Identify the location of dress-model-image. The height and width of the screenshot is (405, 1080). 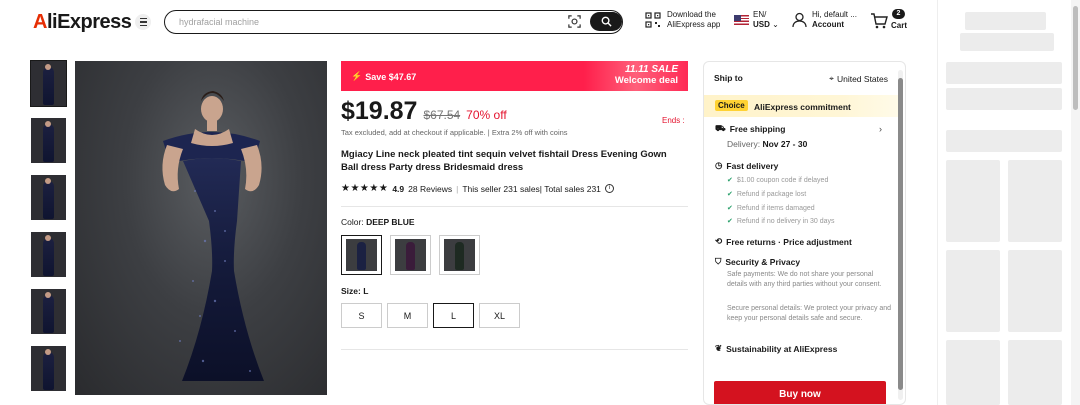
(213, 236).